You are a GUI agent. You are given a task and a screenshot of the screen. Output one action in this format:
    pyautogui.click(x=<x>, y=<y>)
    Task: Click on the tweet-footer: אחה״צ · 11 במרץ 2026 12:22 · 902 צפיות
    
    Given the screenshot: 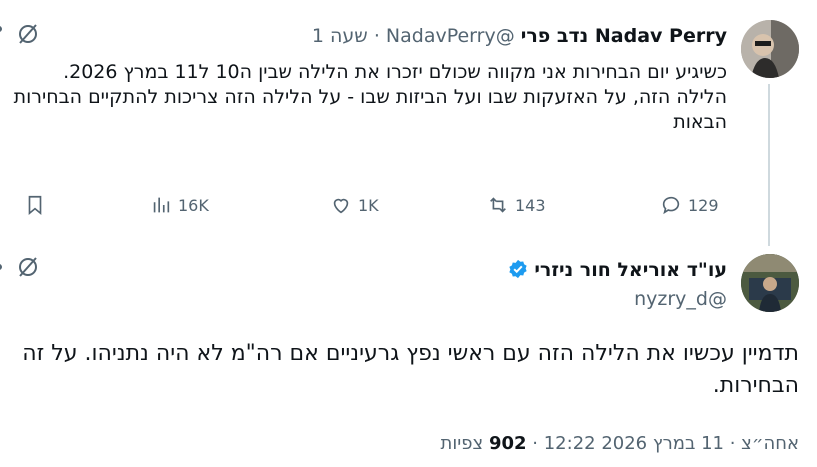 What is the action you would take?
    pyautogui.click(x=620, y=443)
    